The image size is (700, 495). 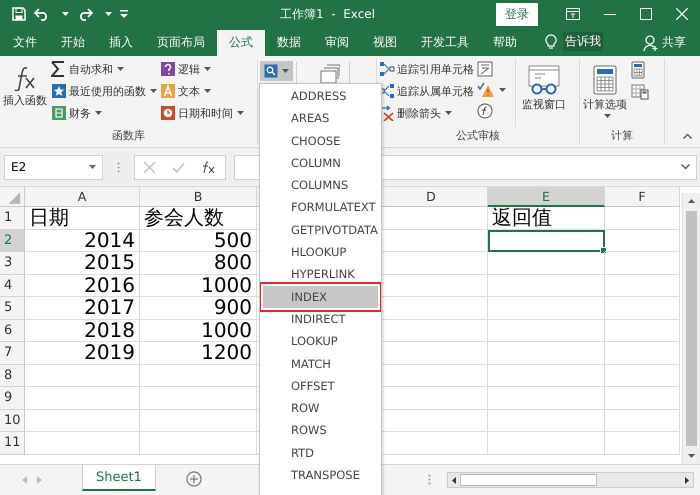 What do you see at coordinates (485, 69) in the screenshot?
I see `show-formulas-icon` at bounding box center [485, 69].